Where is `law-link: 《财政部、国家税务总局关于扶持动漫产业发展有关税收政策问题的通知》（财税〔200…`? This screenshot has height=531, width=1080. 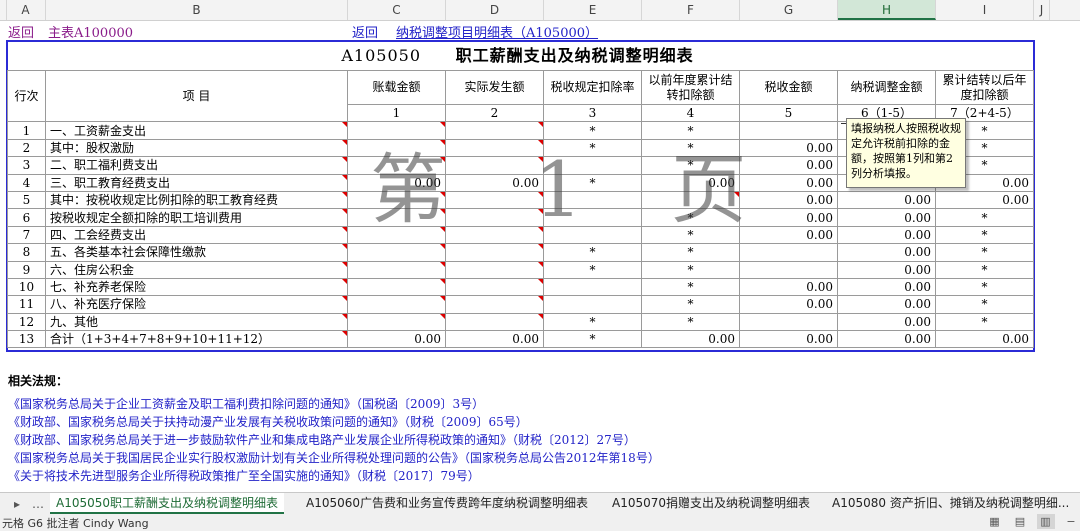 law-link: 《财政部、国家税务总局关于扶持动漫产业发展有关税收政策问题的通知》（财税〔200… is located at coordinates (334, 422).